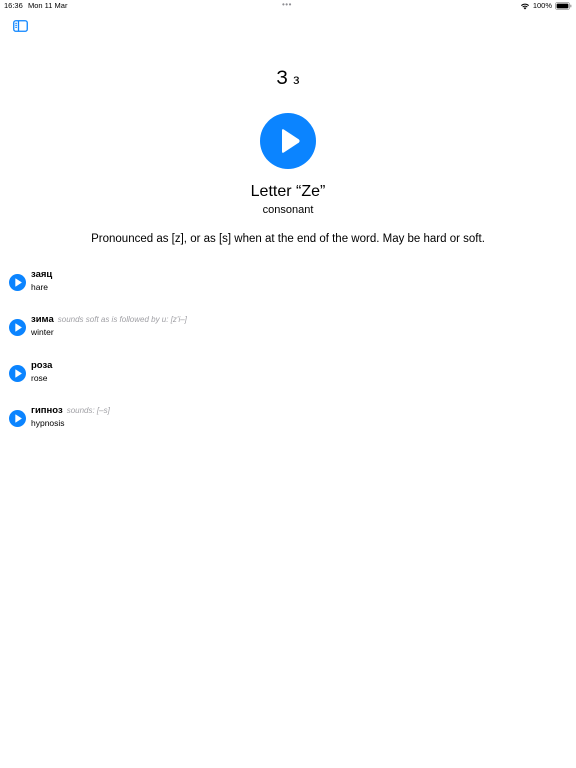 This screenshot has height=768, width=576. I want to click on sidebar-toggle-icon, so click(20, 26).